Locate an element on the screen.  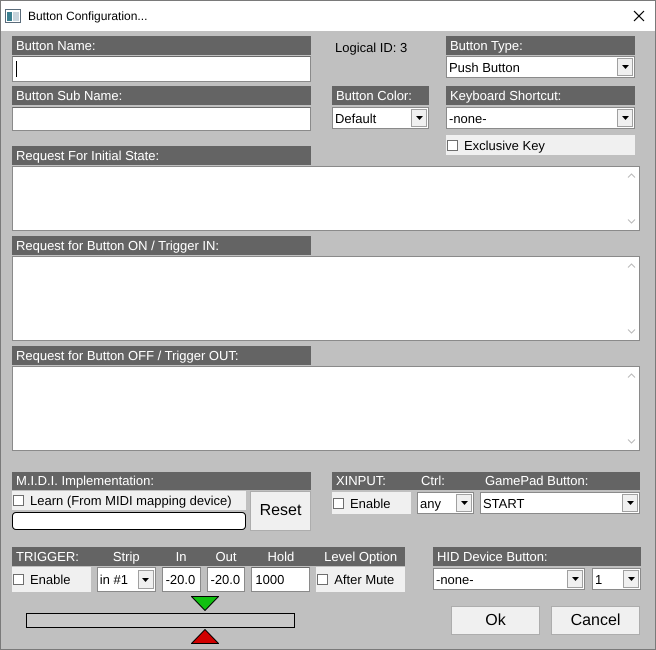
column-label: Strip is located at coordinates (126, 557).